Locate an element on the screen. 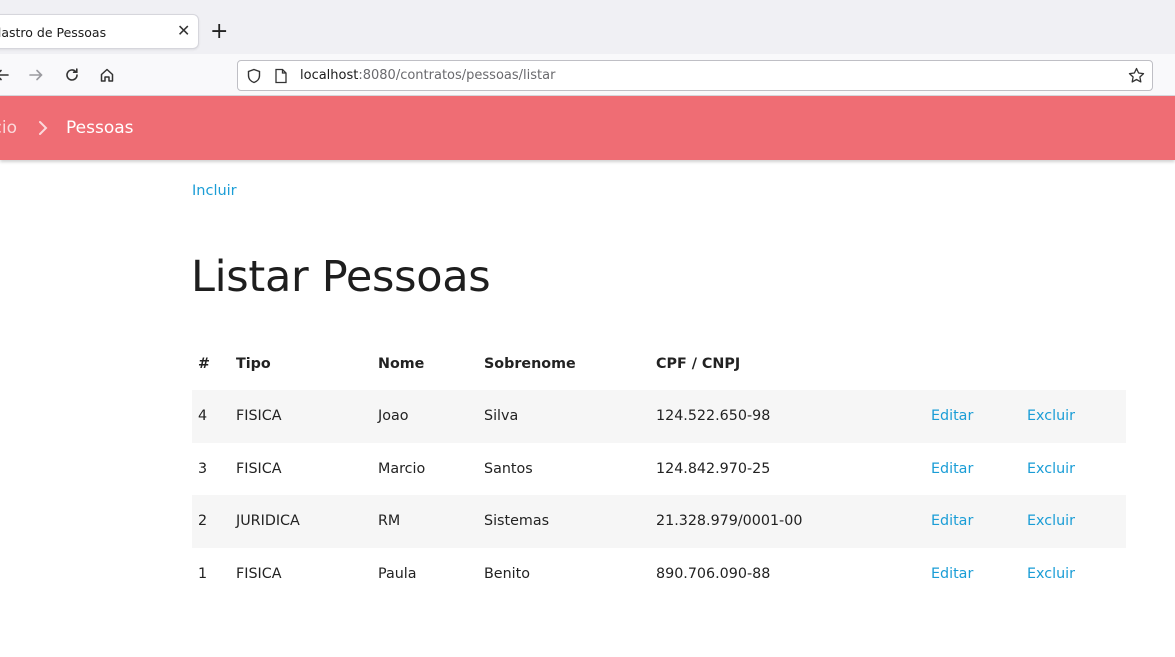  cell-nome: Joao is located at coordinates (393, 416).